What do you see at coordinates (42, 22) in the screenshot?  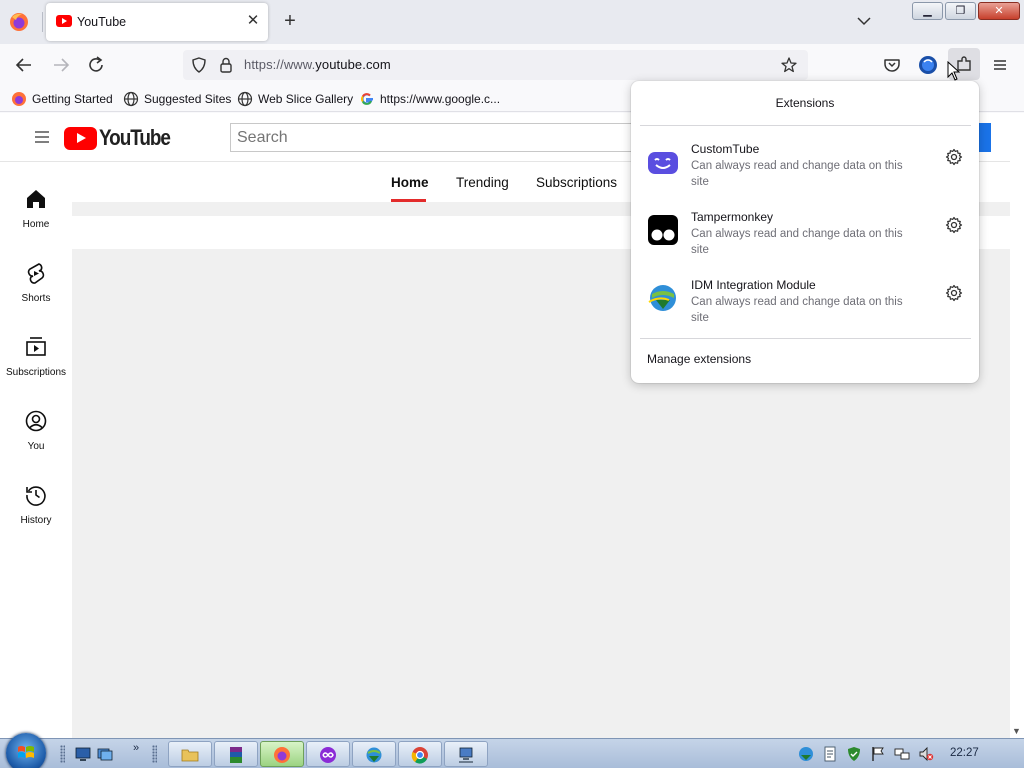 I see `tab-separator` at bounding box center [42, 22].